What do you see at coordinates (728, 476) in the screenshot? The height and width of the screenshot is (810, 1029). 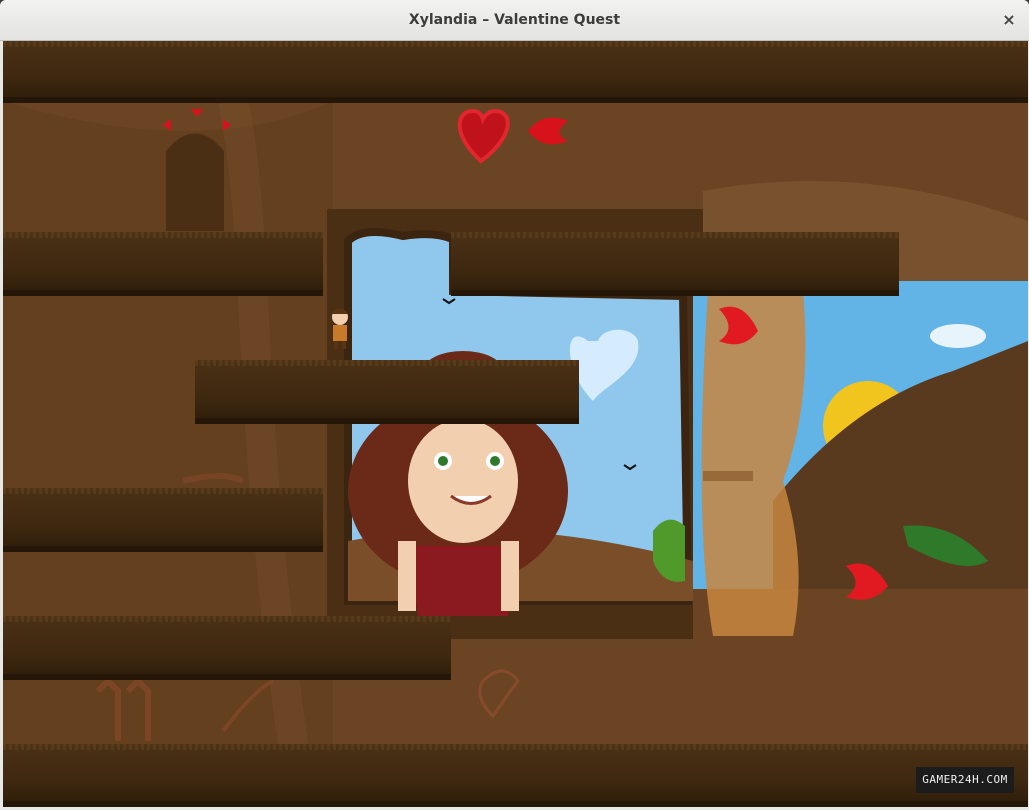 I see `curtain-tie` at bounding box center [728, 476].